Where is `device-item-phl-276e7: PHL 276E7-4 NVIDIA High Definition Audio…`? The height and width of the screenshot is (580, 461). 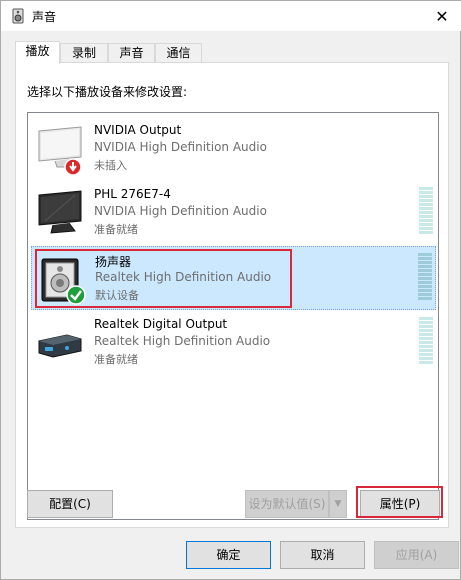
device-item-phl-276e7: PHL 276E7-4 NVIDIA High Definition Audio… is located at coordinates (233, 213).